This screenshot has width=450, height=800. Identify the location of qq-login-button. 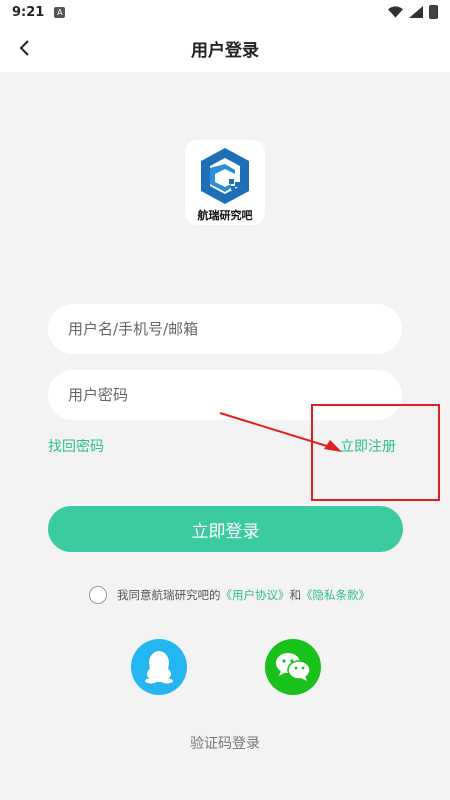
(159, 667).